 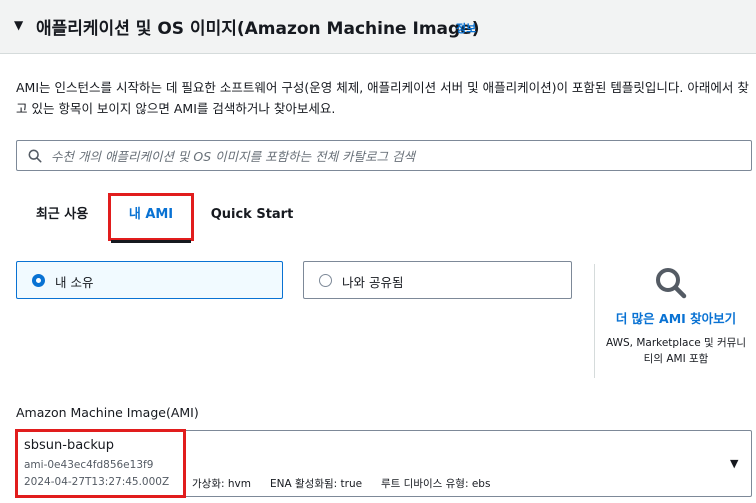 I want to click on vertical-divider, so click(x=594, y=321).